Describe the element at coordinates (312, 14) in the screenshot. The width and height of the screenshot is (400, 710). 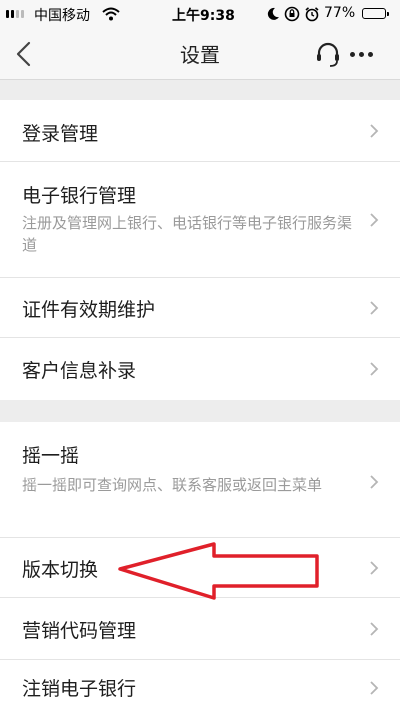
I see `alarm-icon` at that location.